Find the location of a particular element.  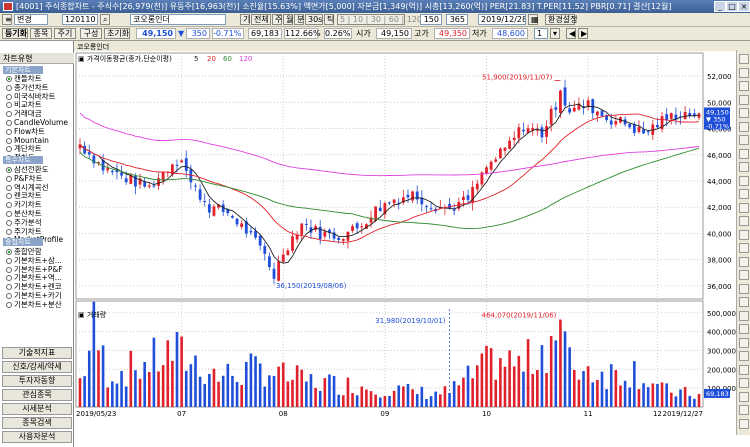

sidebar-item: 기본차트+카기 is located at coordinates (34, 295).